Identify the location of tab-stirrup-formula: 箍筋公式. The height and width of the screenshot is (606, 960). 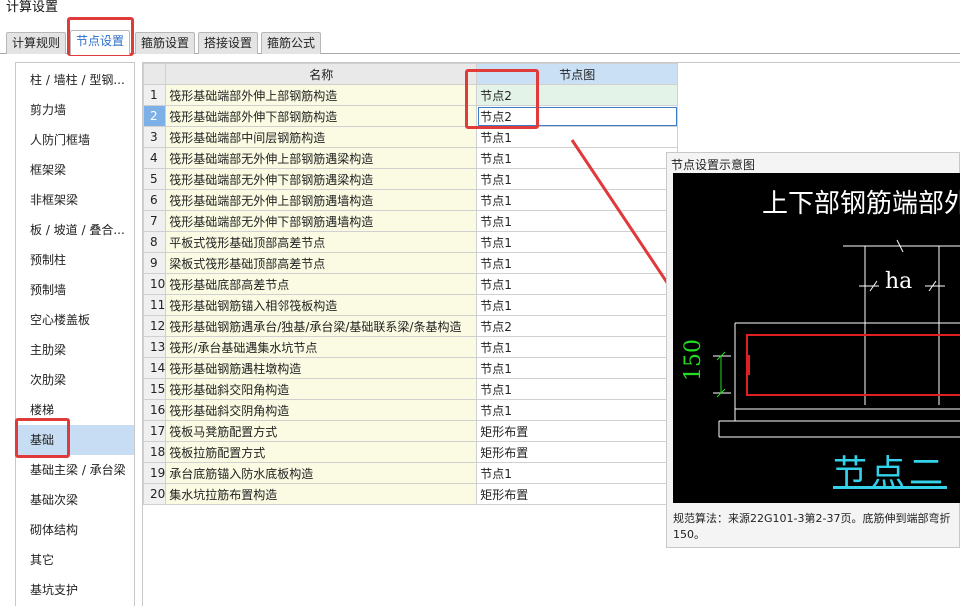
(291, 43).